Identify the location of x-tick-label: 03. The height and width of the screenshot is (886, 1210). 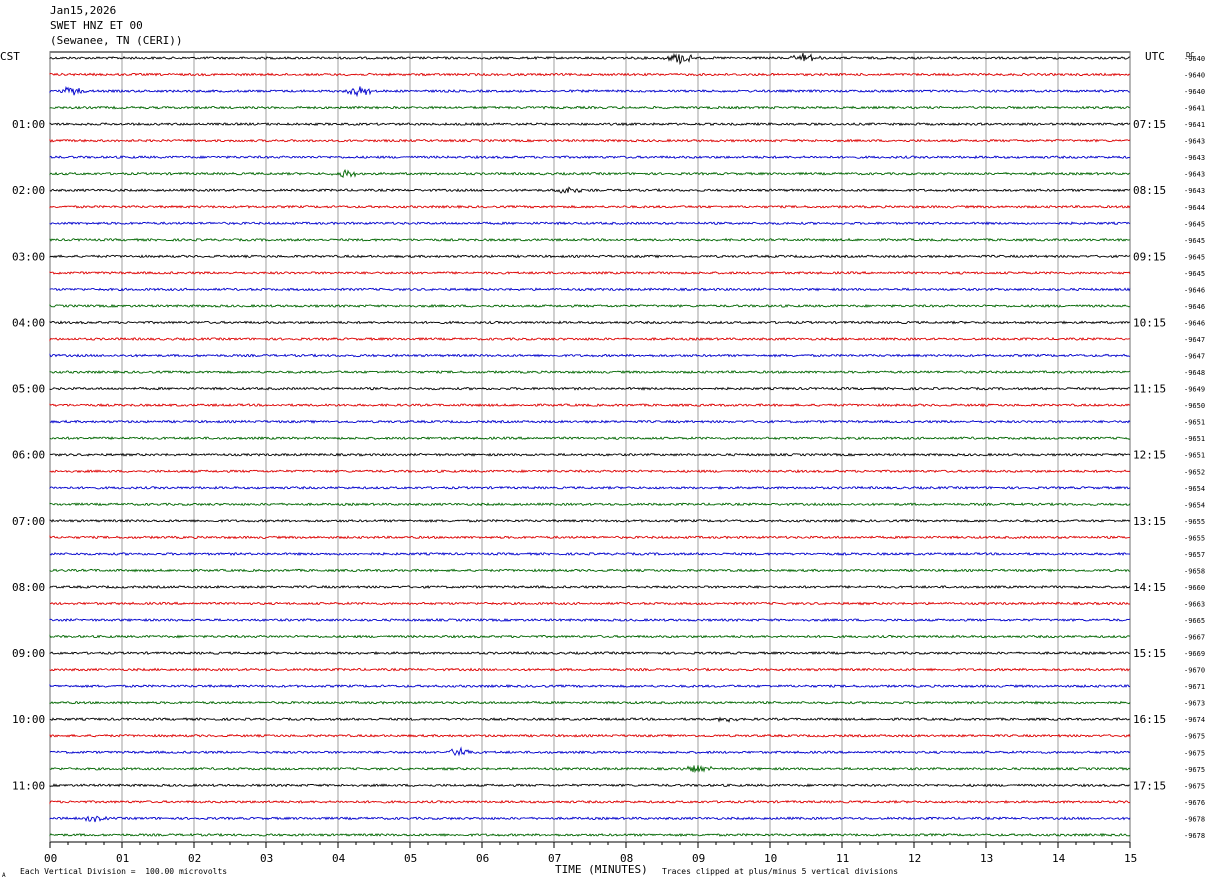
(266, 858).